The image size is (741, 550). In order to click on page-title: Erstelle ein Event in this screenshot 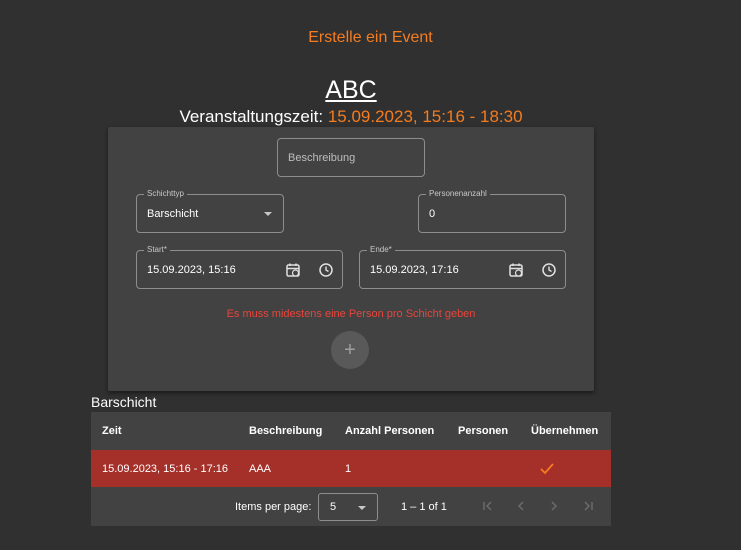, I will do `click(370, 37)`.